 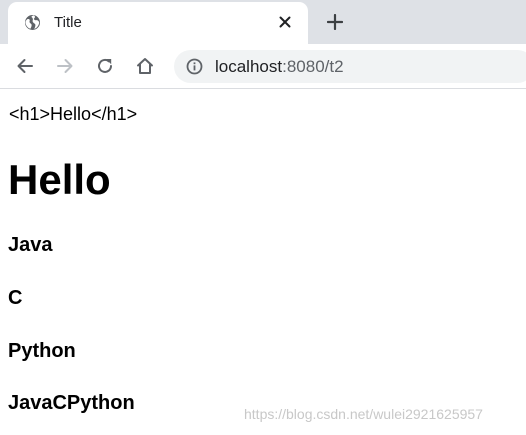 What do you see at coordinates (105, 66) in the screenshot?
I see `reload-icon` at bounding box center [105, 66].